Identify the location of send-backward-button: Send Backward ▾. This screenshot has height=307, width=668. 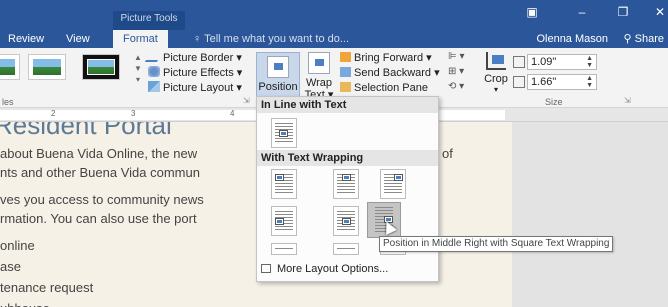
(390, 73).